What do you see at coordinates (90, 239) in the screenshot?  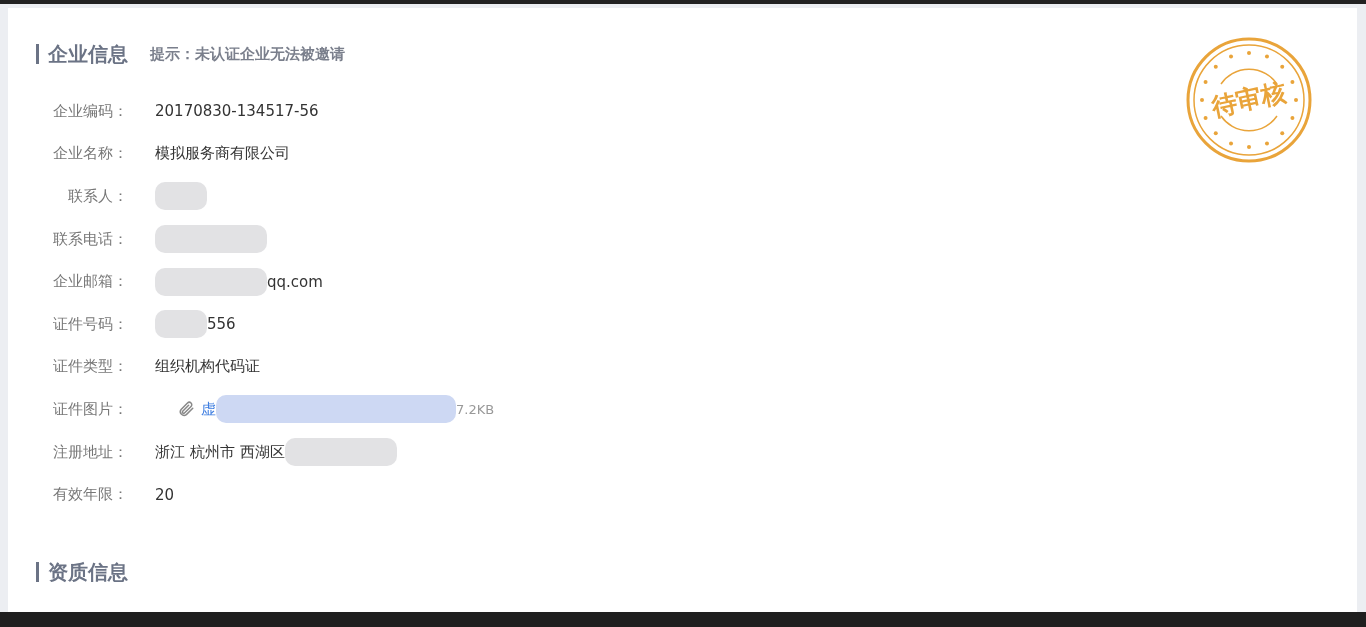 I see `field-label: 联系电话：` at bounding box center [90, 239].